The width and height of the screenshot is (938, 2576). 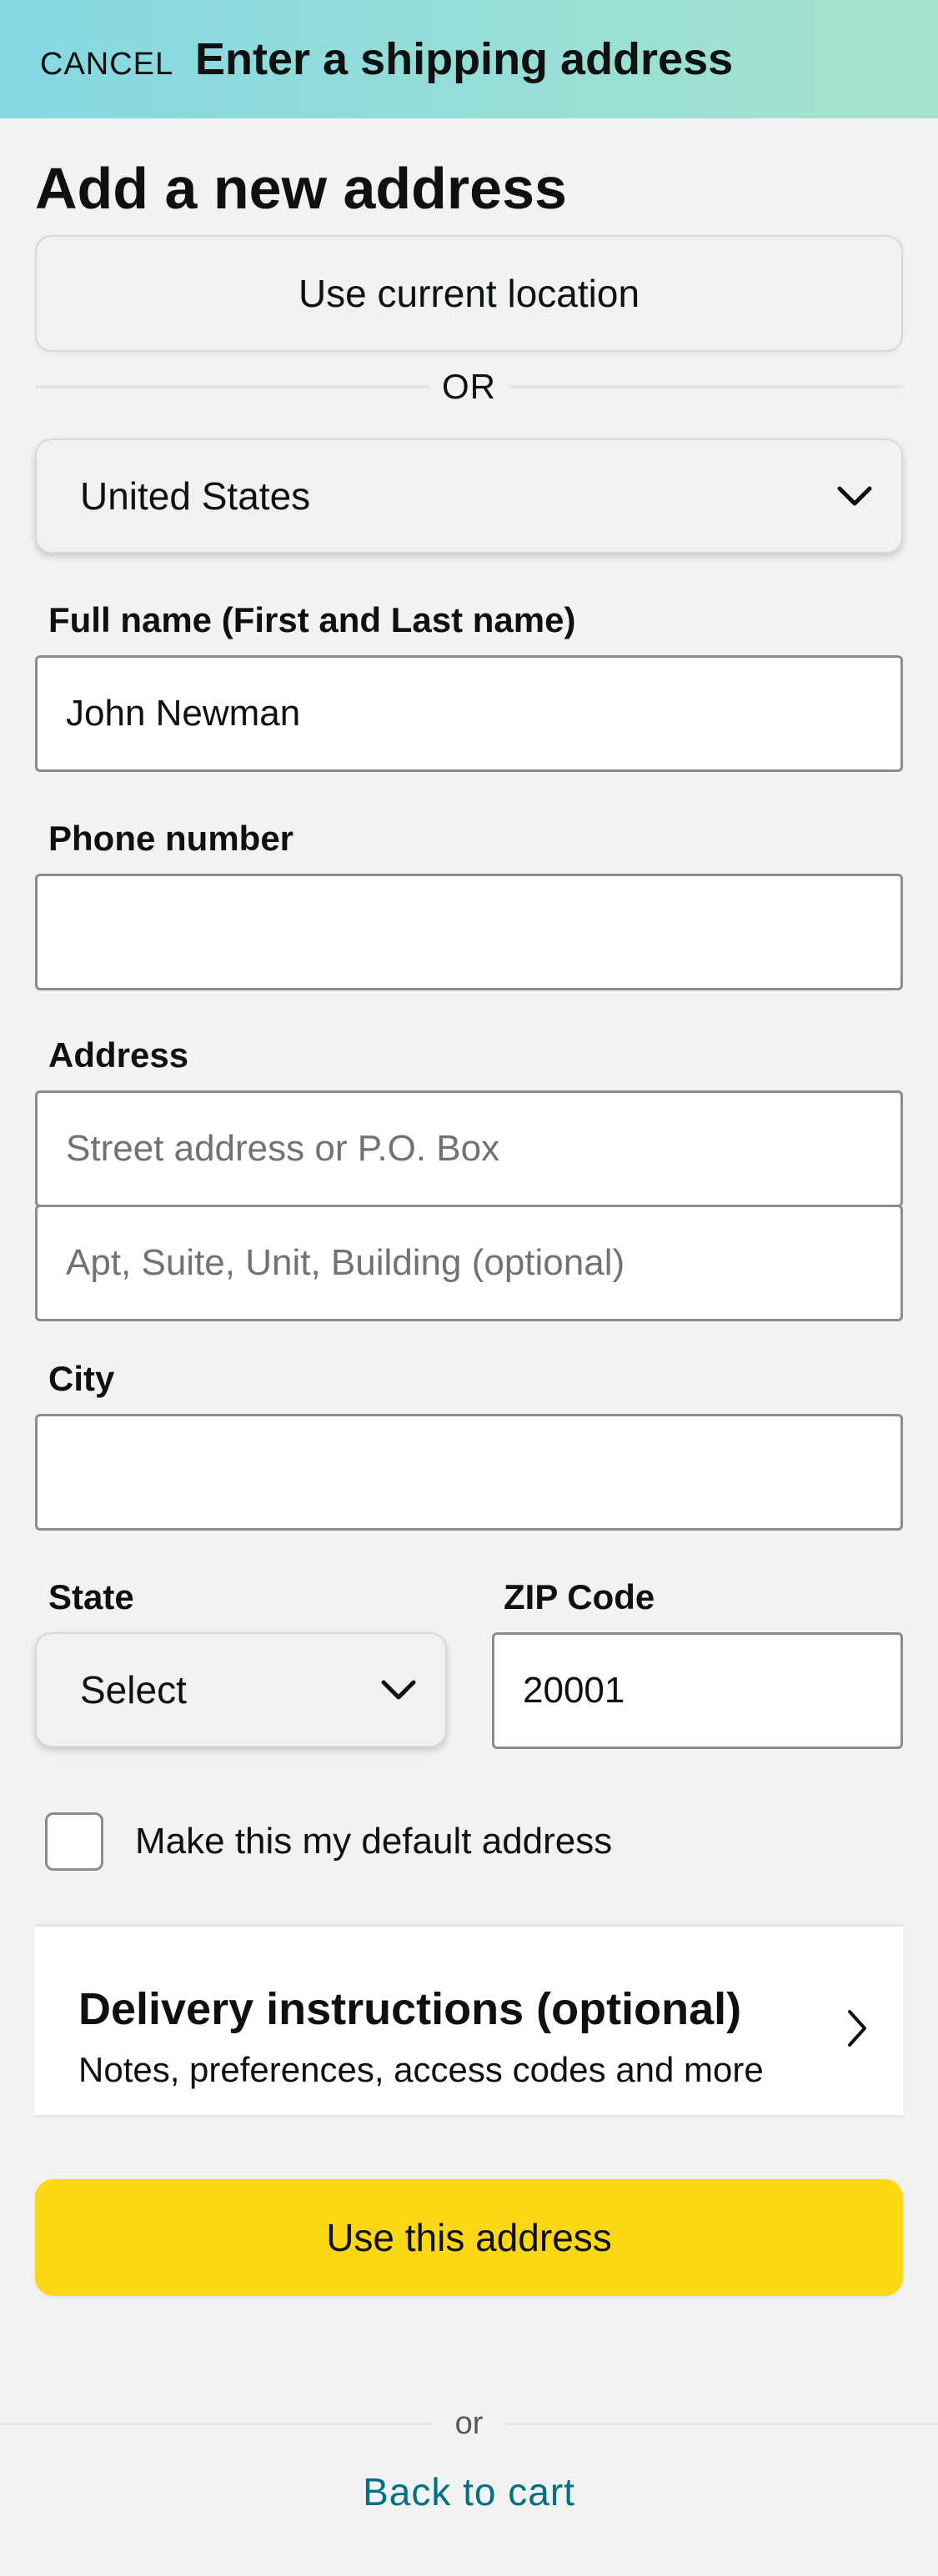 I want to click on state-select: Select, so click(x=241, y=1689).